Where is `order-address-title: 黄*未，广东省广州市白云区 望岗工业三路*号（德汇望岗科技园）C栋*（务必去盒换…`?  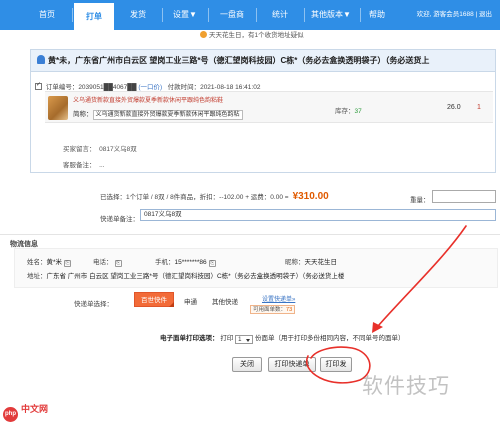
order-address-title: 黄*未，广东省广州市白云区 望岗工业三路*号（德汇望岗科技园）C栋*（务必去盒换… is located at coordinates (239, 60).